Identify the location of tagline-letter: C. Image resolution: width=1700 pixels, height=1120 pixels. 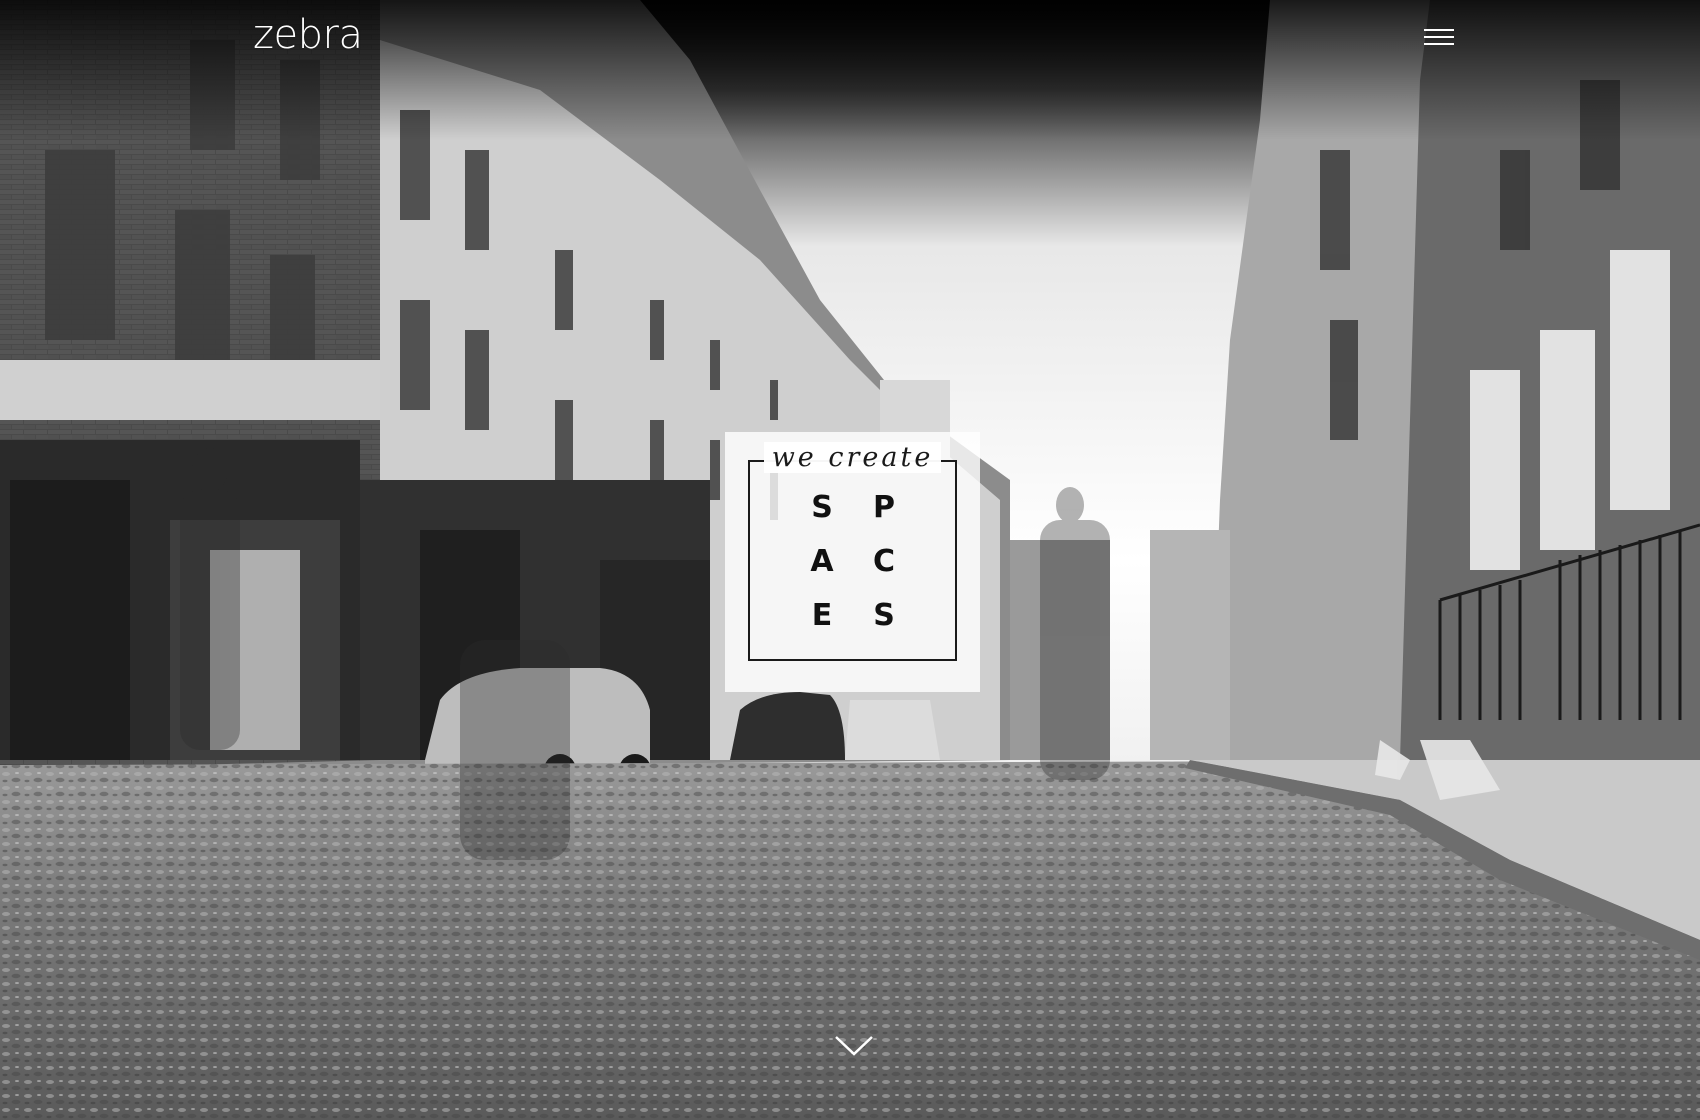
(884, 561).